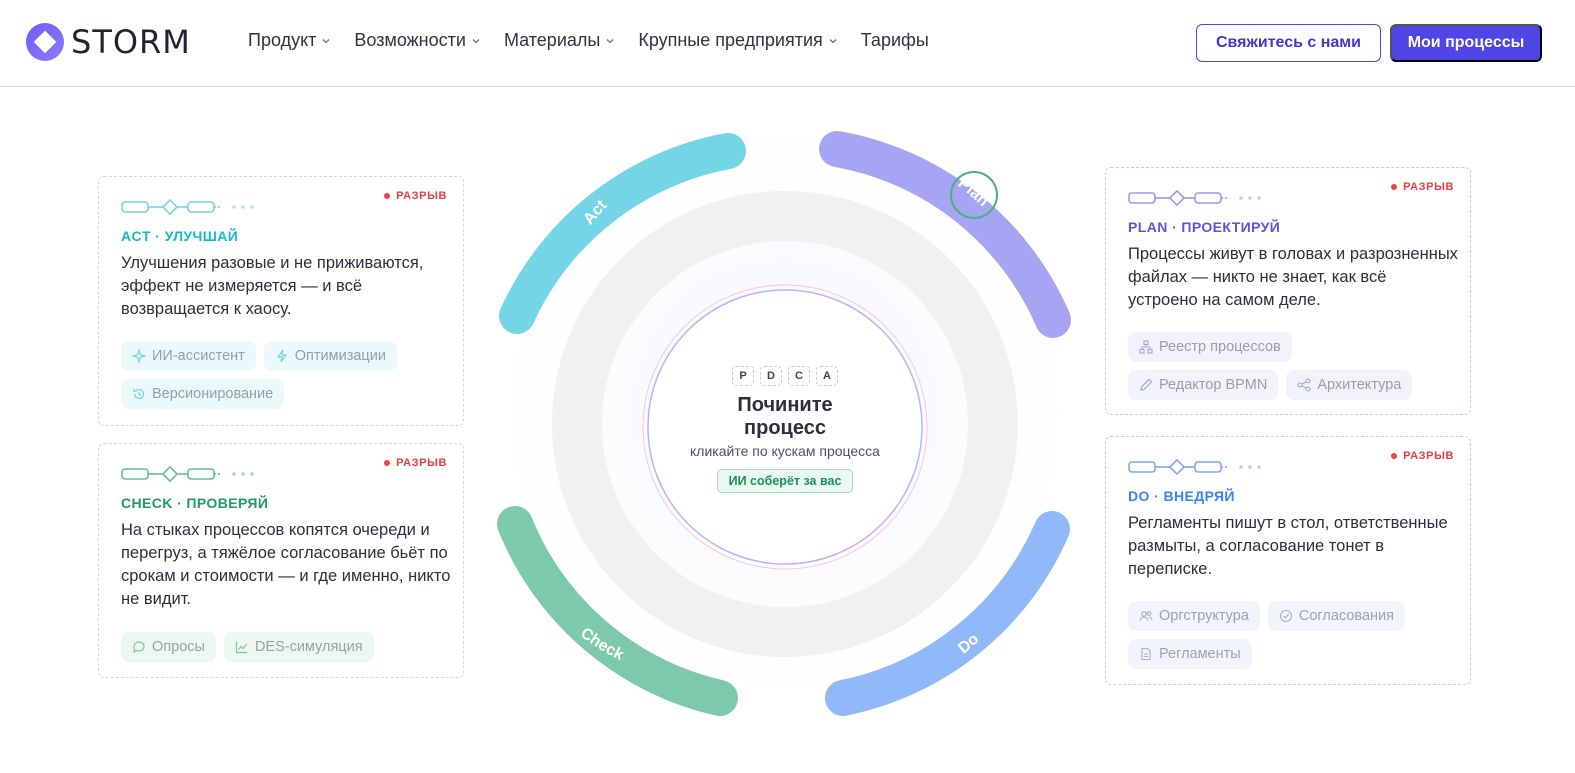 The image size is (1575, 773). Describe the element at coordinates (1293, 639) in the screenshot. I see `feature-chips: Оргструктура Согласования Регламенты` at that location.